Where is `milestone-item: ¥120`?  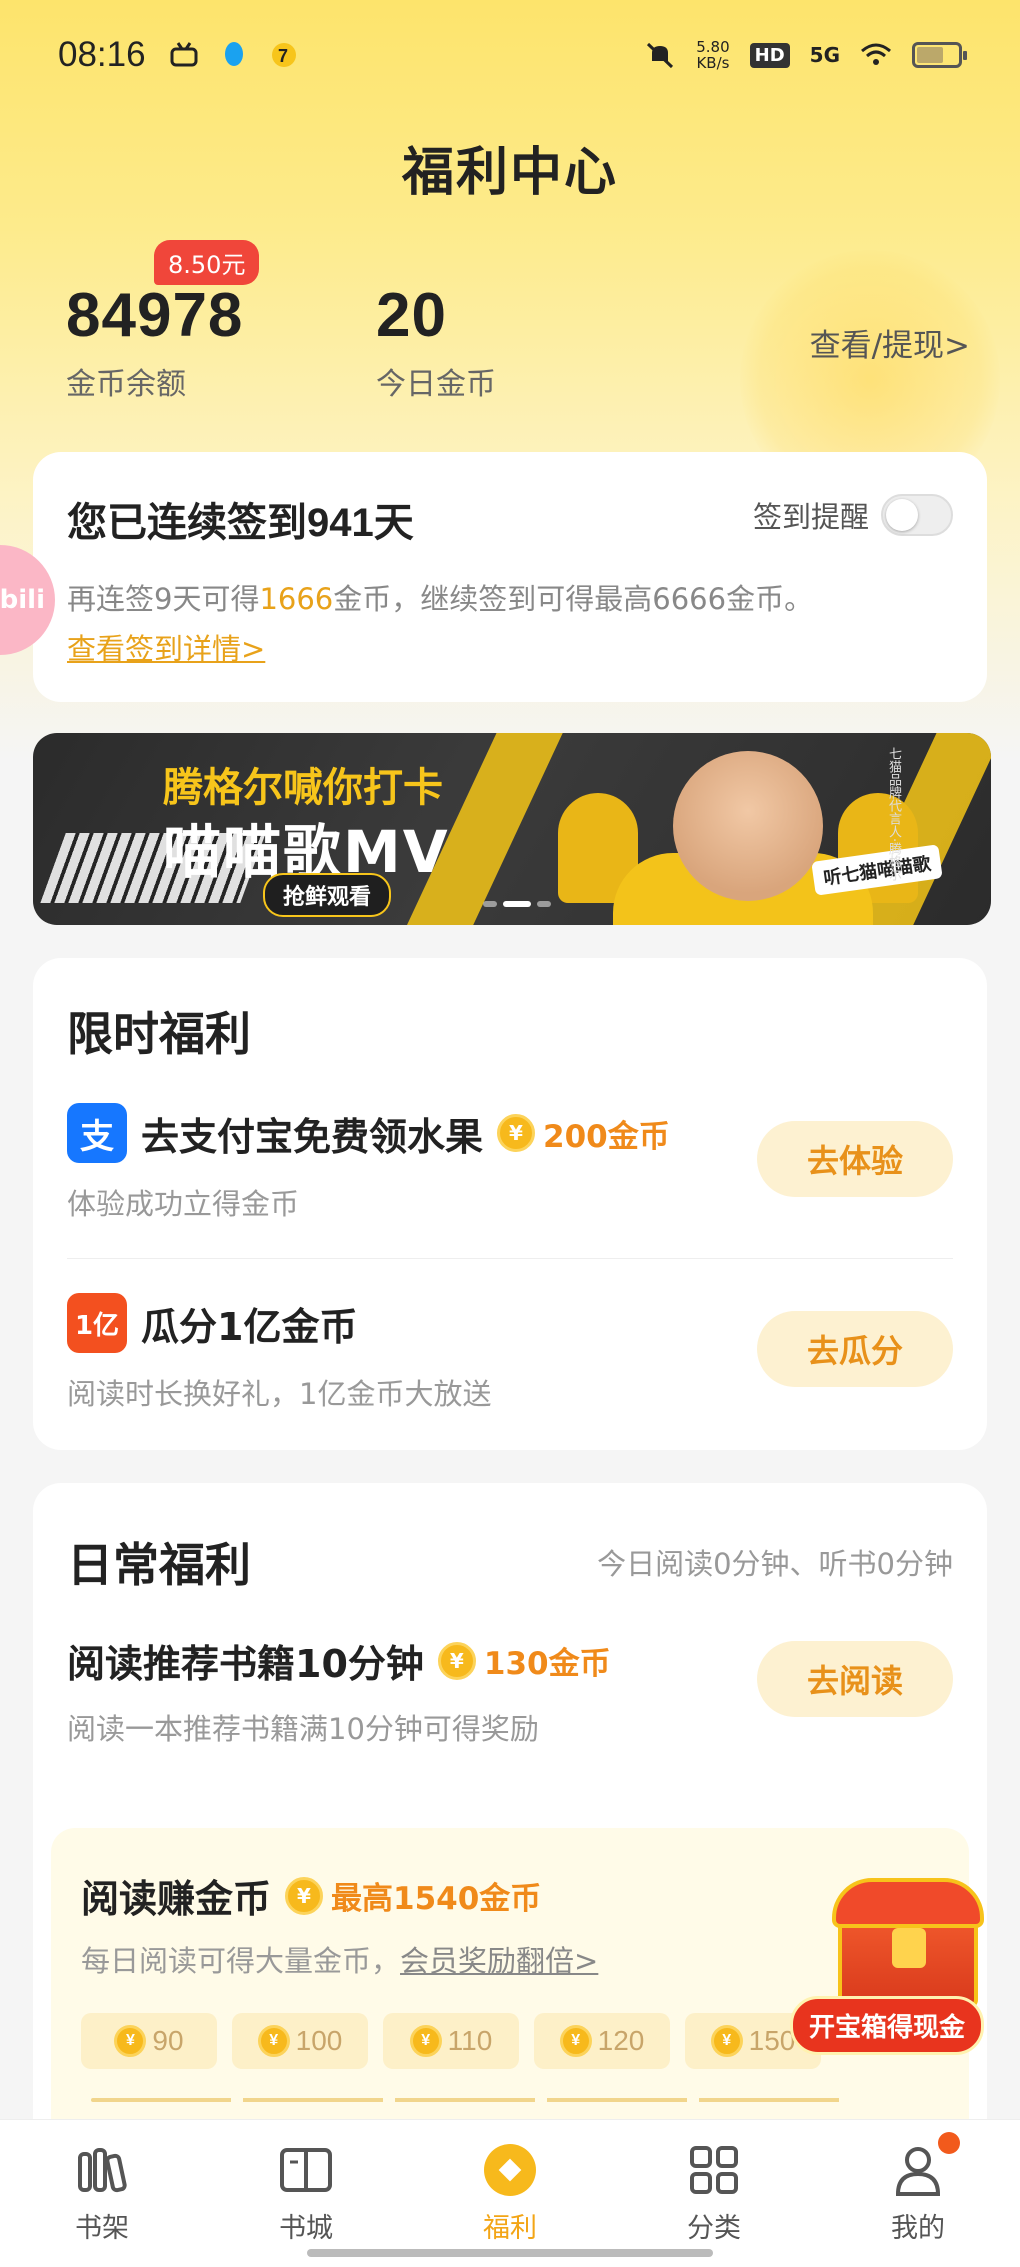
milestone-item: ¥120 is located at coordinates (602, 2041).